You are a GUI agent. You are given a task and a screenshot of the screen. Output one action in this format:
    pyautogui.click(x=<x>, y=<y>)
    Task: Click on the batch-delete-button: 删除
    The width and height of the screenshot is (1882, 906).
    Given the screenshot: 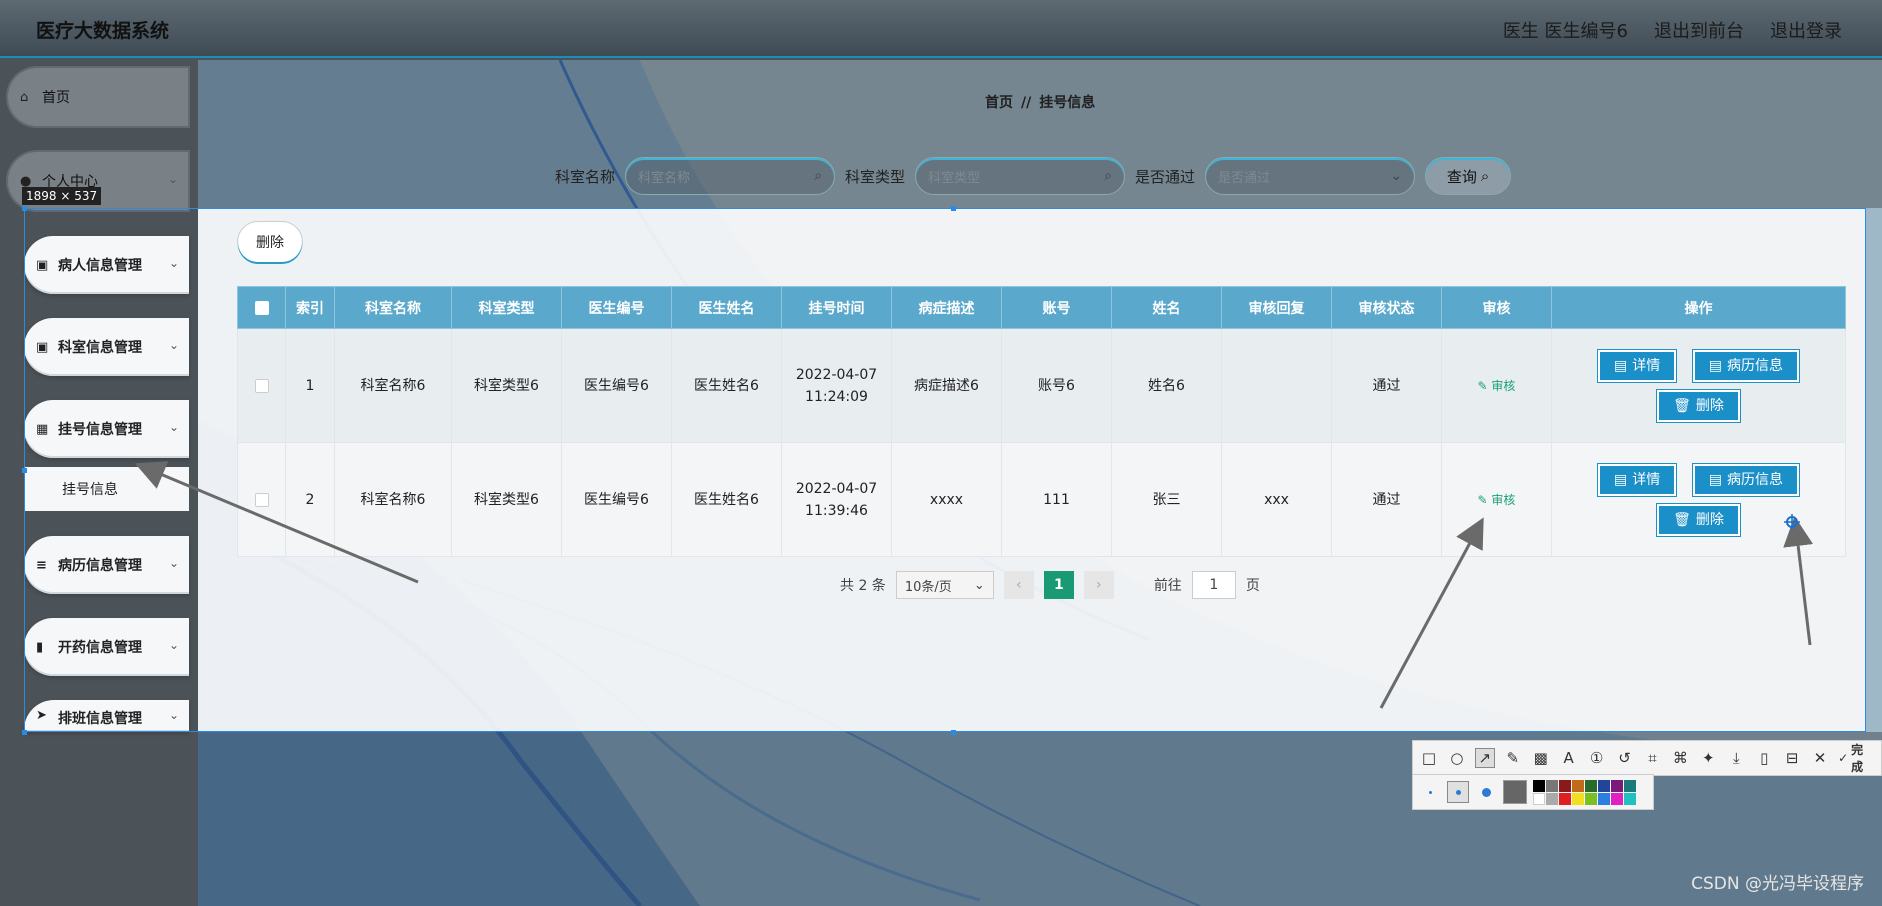 What is the action you would take?
    pyautogui.click(x=270, y=242)
    